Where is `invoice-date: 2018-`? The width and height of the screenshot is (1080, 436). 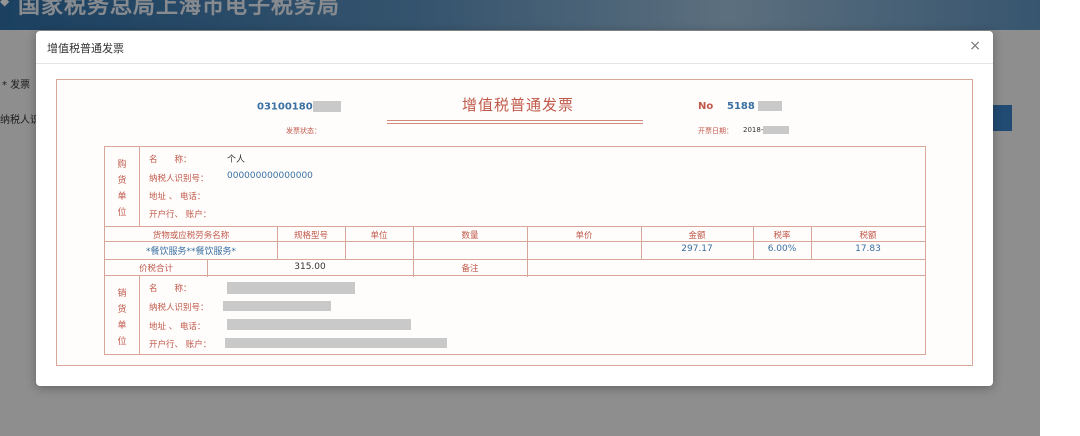 invoice-date: 2018- is located at coordinates (766, 130).